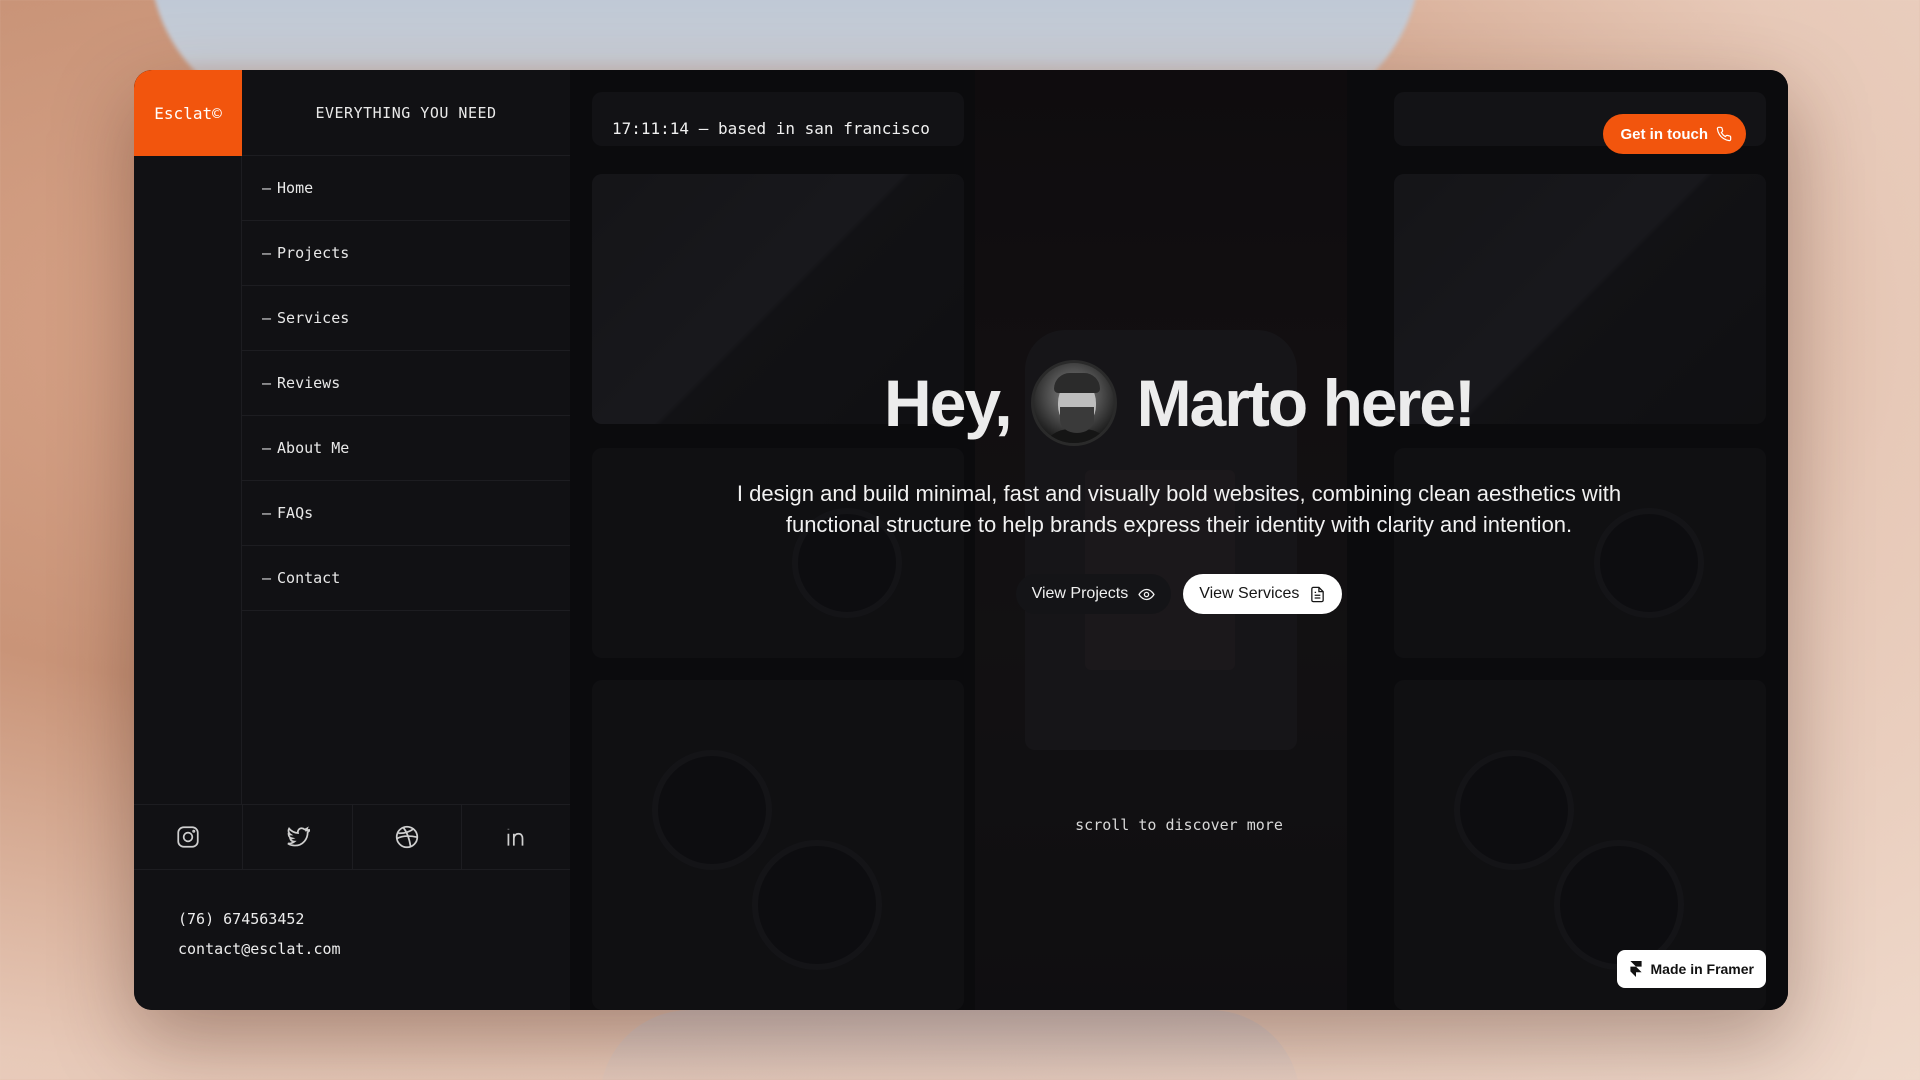 This screenshot has width=1920, height=1080. Describe the element at coordinates (1724, 134) in the screenshot. I see `phone-icon` at that location.